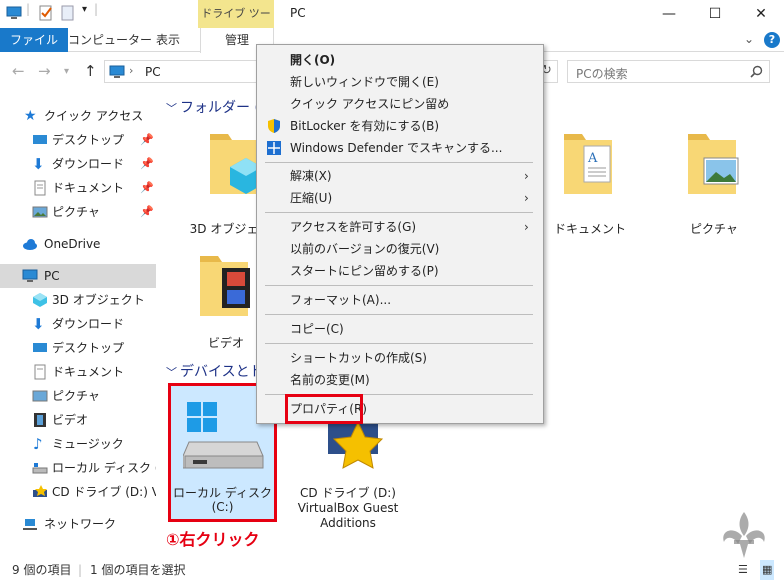 This screenshot has width=784, height=580. Describe the element at coordinates (772, 40) in the screenshot. I see `help-icon: ?` at that location.